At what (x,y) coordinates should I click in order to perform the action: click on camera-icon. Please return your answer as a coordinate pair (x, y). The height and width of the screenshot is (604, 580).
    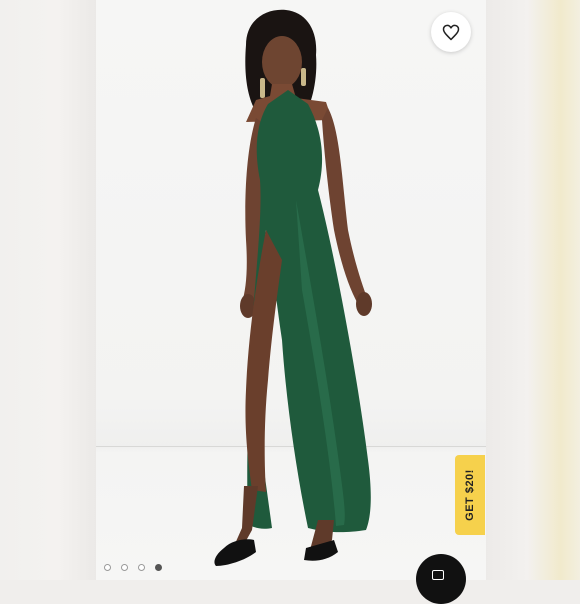
    Looking at the image, I should click on (438, 575).